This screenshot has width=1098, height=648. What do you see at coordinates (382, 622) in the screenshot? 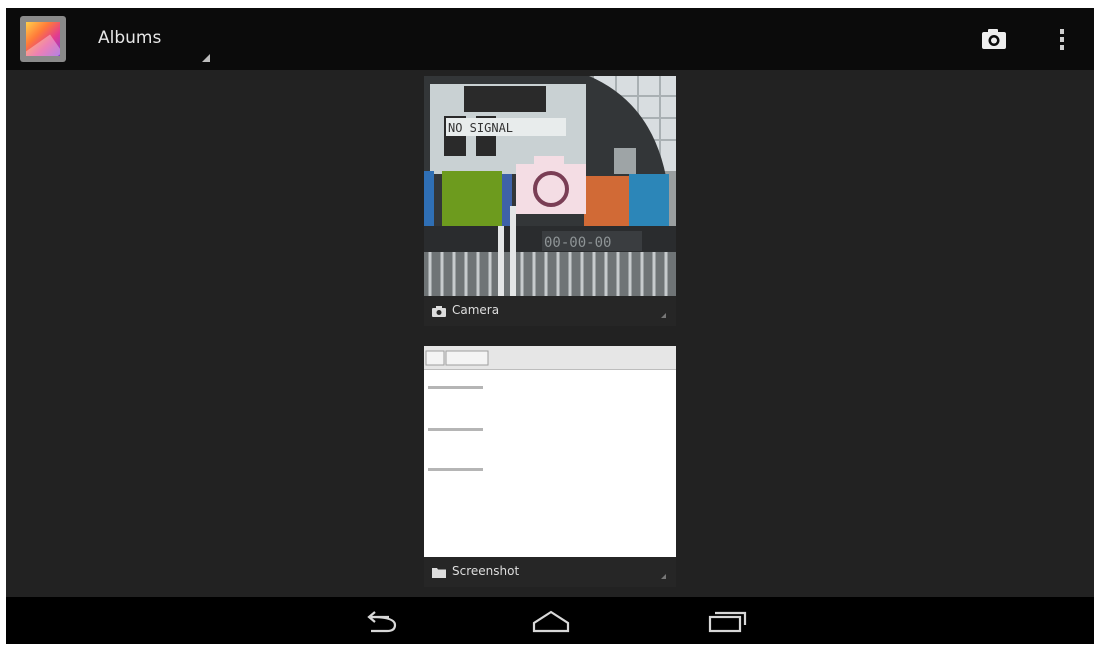
I see `back-icon` at bounding box center [382, 622].